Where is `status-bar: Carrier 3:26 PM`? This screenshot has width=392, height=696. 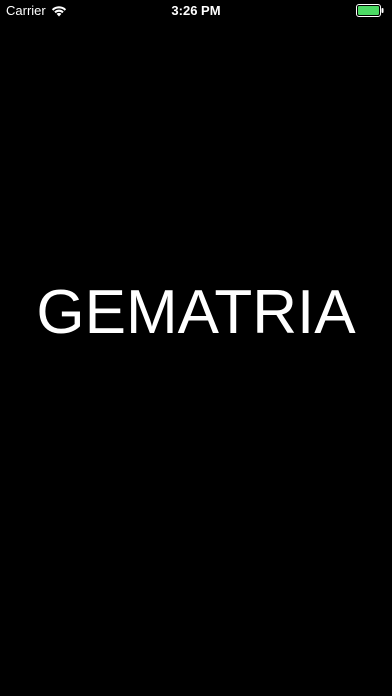 status-bar: Carrier 3:26 PM is located at coordinates (196, 11).